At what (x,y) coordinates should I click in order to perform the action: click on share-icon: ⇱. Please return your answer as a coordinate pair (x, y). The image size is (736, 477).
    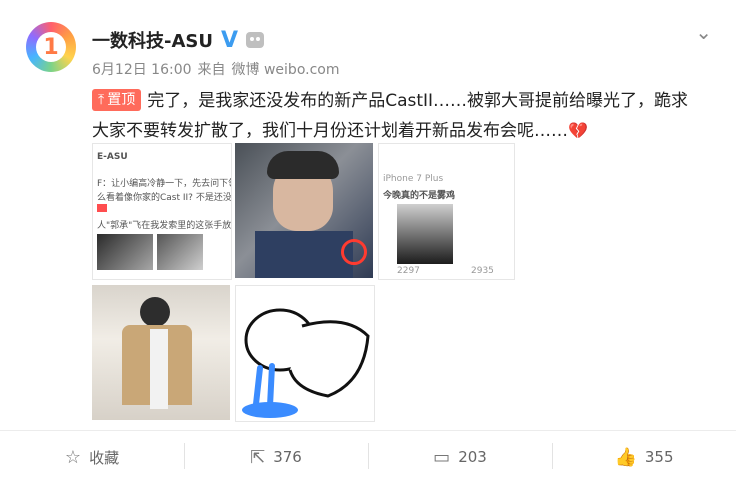
    Looking at the image, I should click on (258, 457).